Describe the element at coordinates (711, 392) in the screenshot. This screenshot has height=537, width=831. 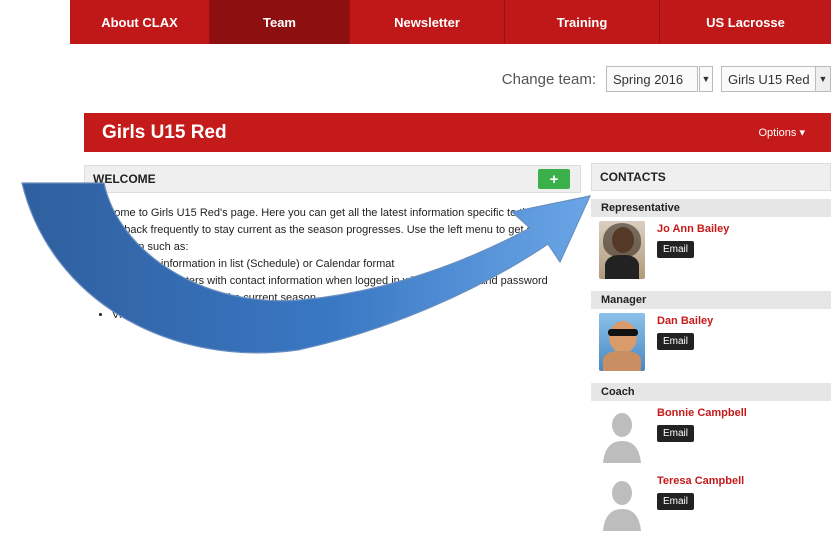
I see `role-coach: Coach` at that location.